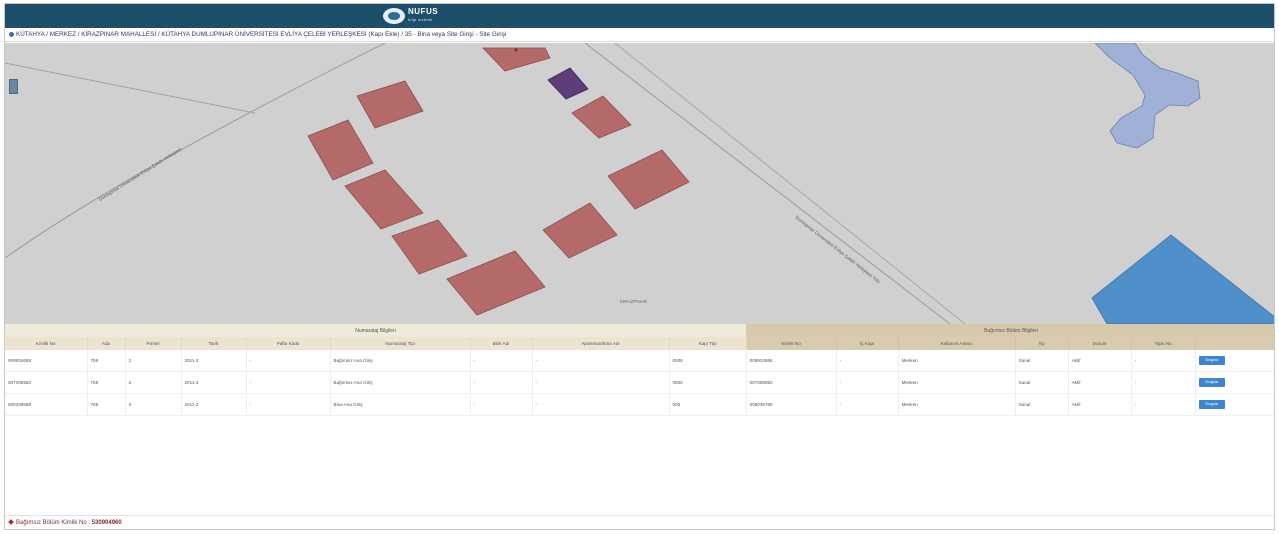  Describe the element at coordinates (639, 522) in the screenshot. I see `status-footer: Bağımsız Bölüm Kimlik No : 530904960` at that location.